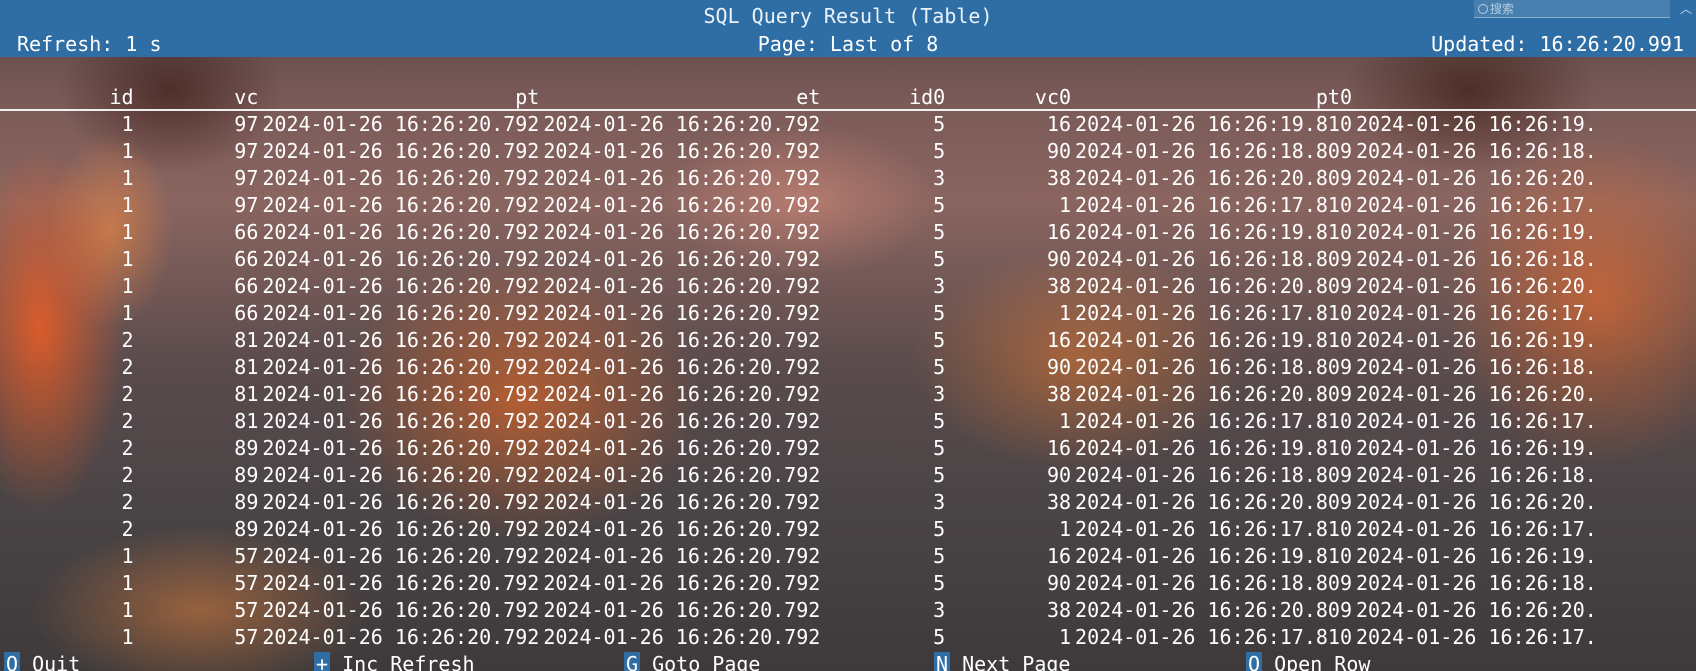 The width and height of the screenshot is (1696, 671). Describe the element at coordinates (246, 421) in the screenshot. I see `cell-vc: 81` at that location.